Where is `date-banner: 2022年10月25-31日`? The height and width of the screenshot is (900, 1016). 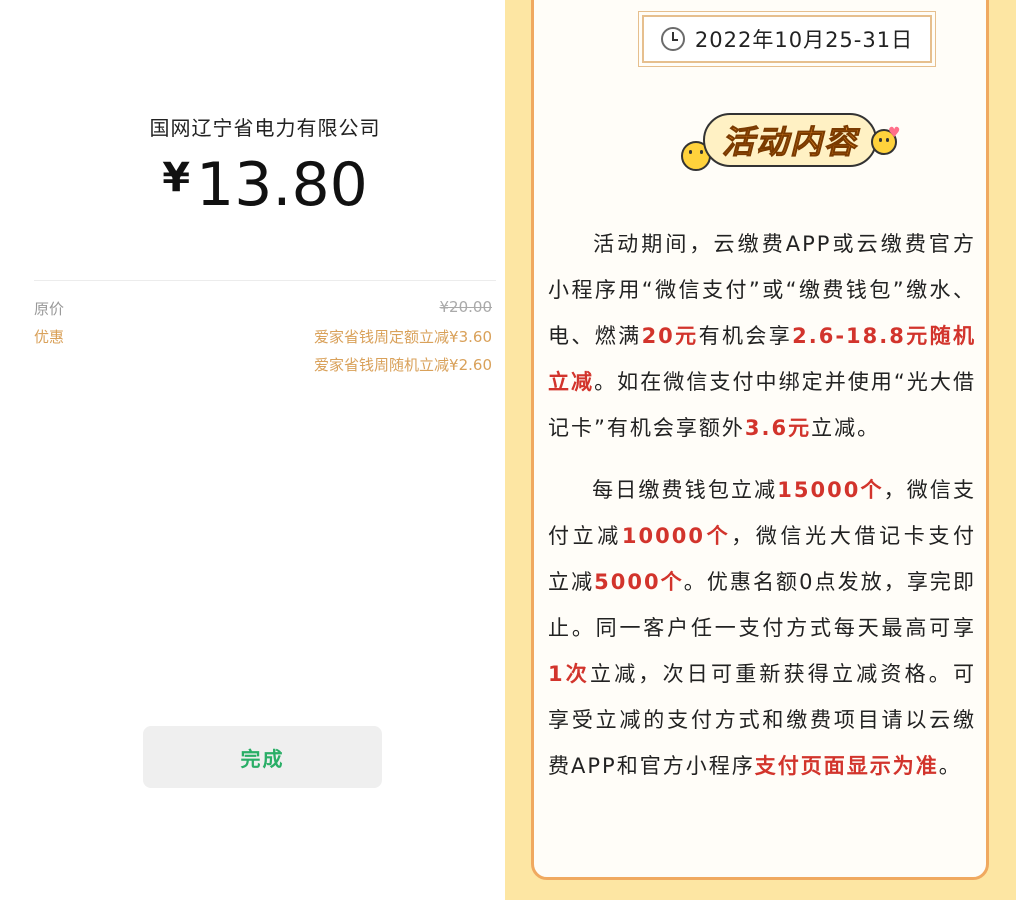
date-banner: 2022年10月25-31日 is located at coordinates (787, 39).